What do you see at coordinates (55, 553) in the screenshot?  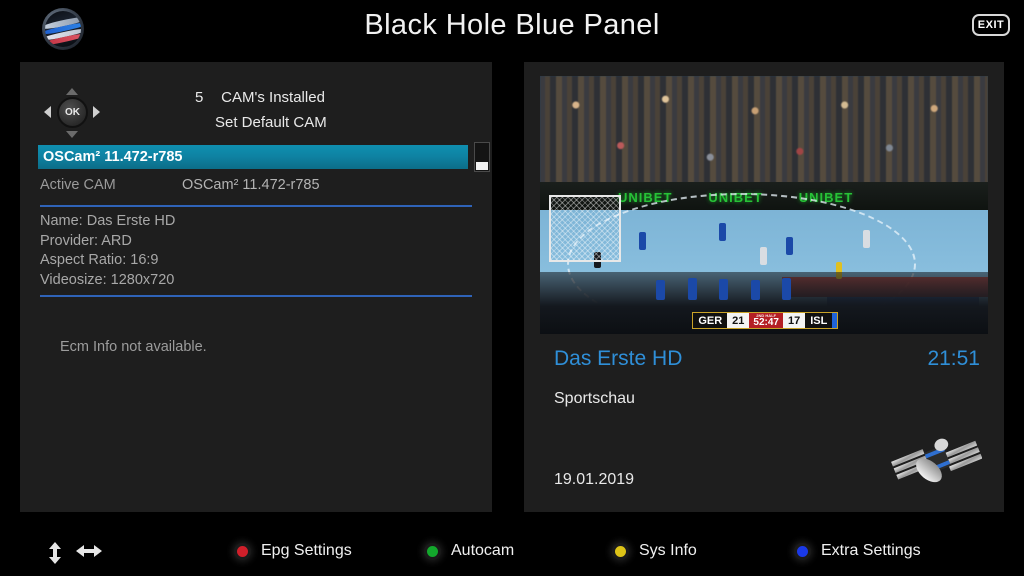 I see `up-down-arrow-icon` at bounding box center [55, 553].